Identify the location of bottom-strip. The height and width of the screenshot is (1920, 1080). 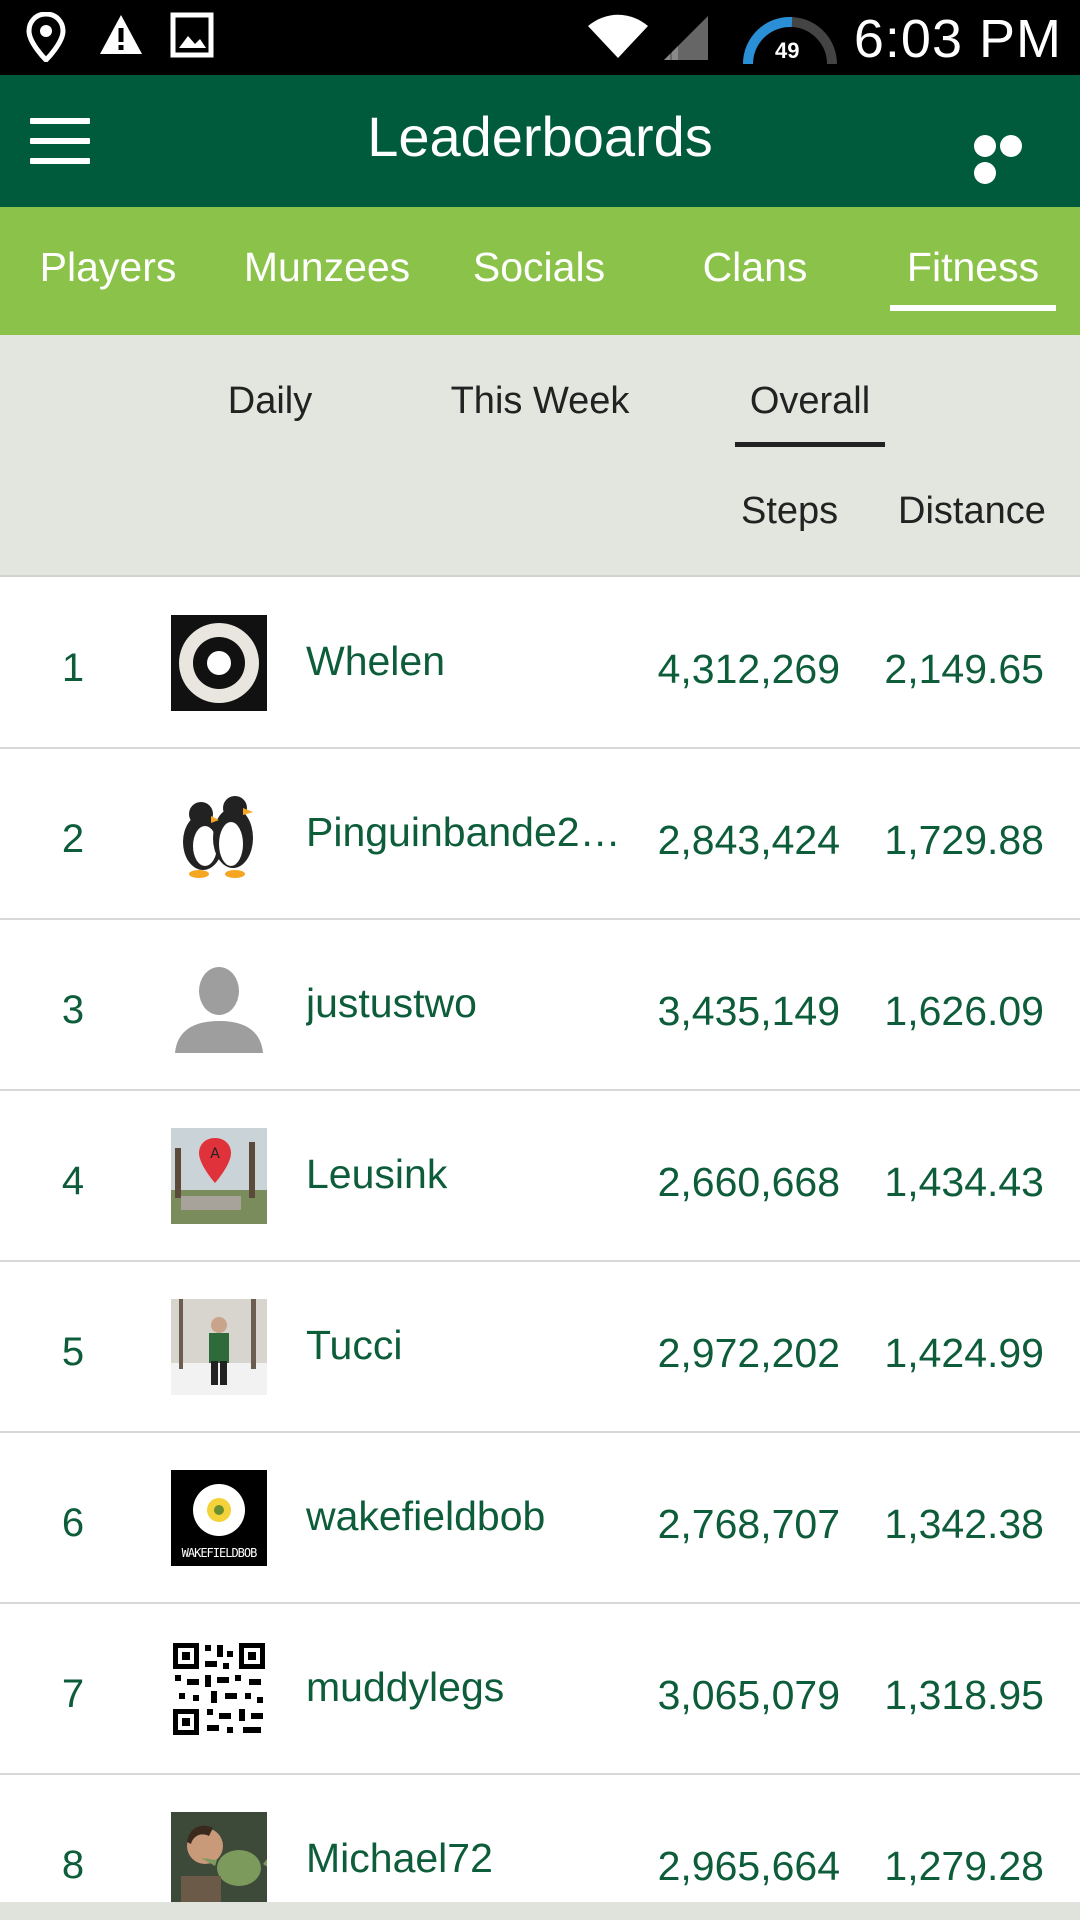
(540, 1911).